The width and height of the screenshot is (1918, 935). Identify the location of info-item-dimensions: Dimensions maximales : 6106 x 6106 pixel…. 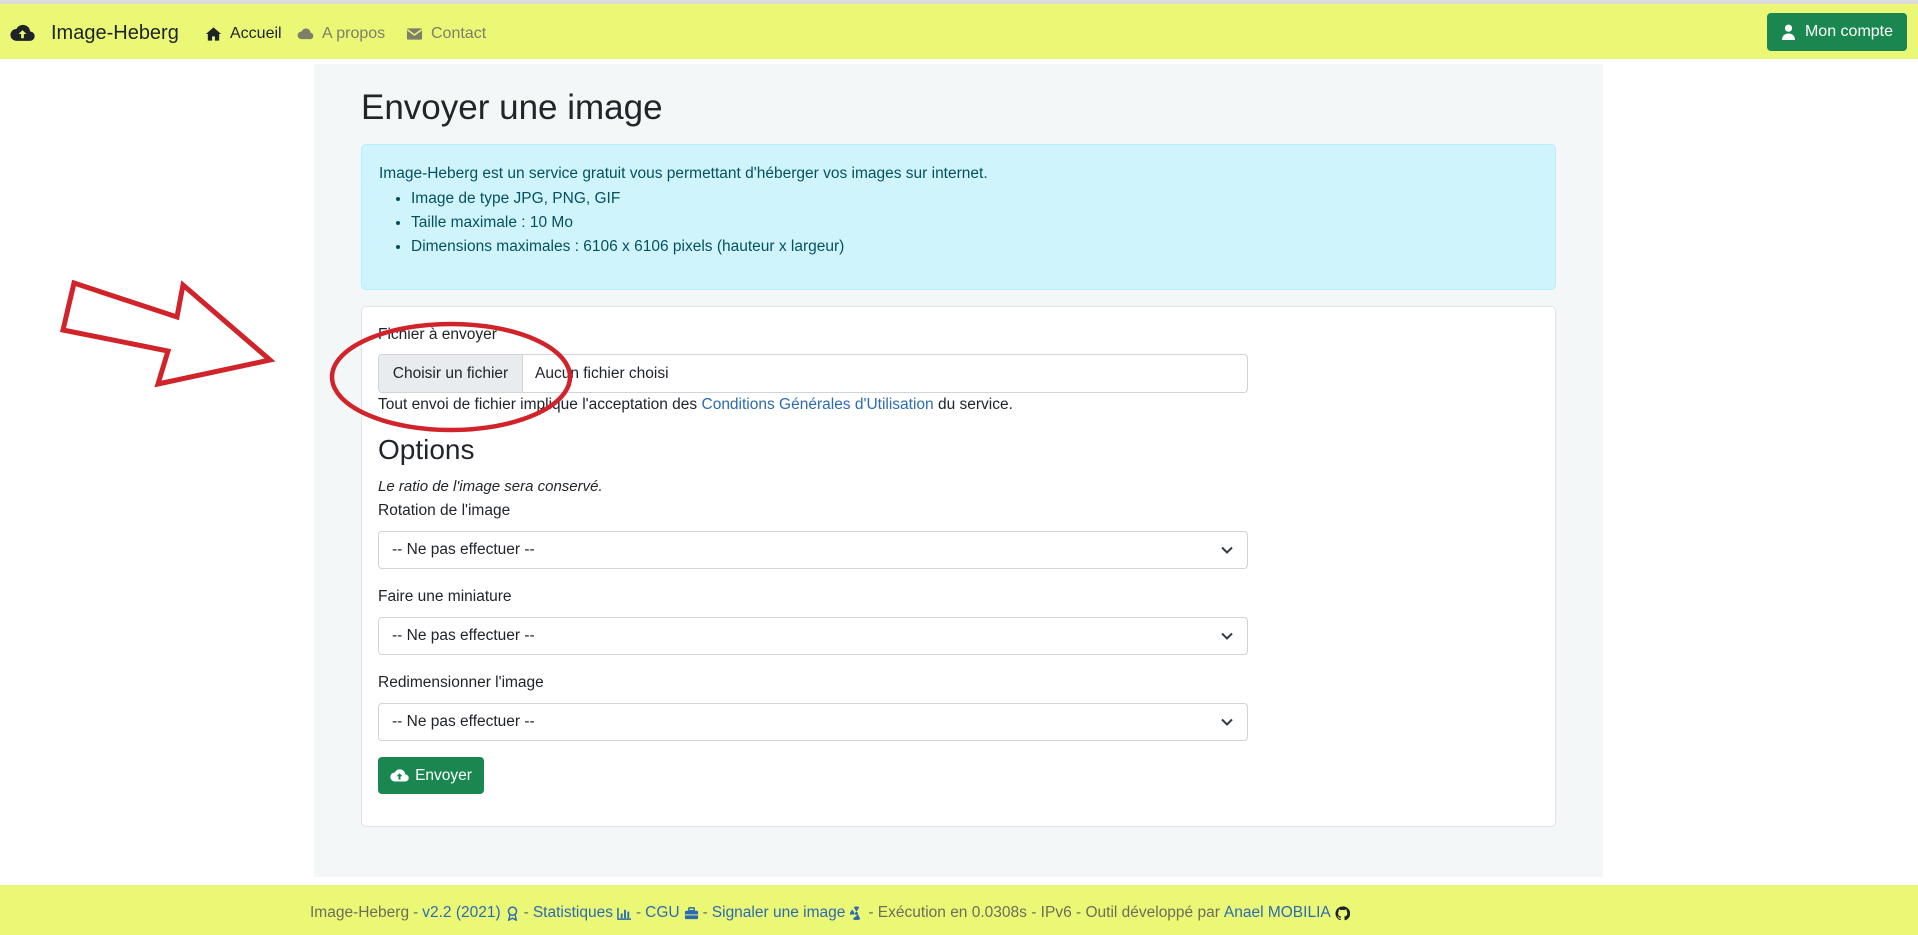
(974, 247).